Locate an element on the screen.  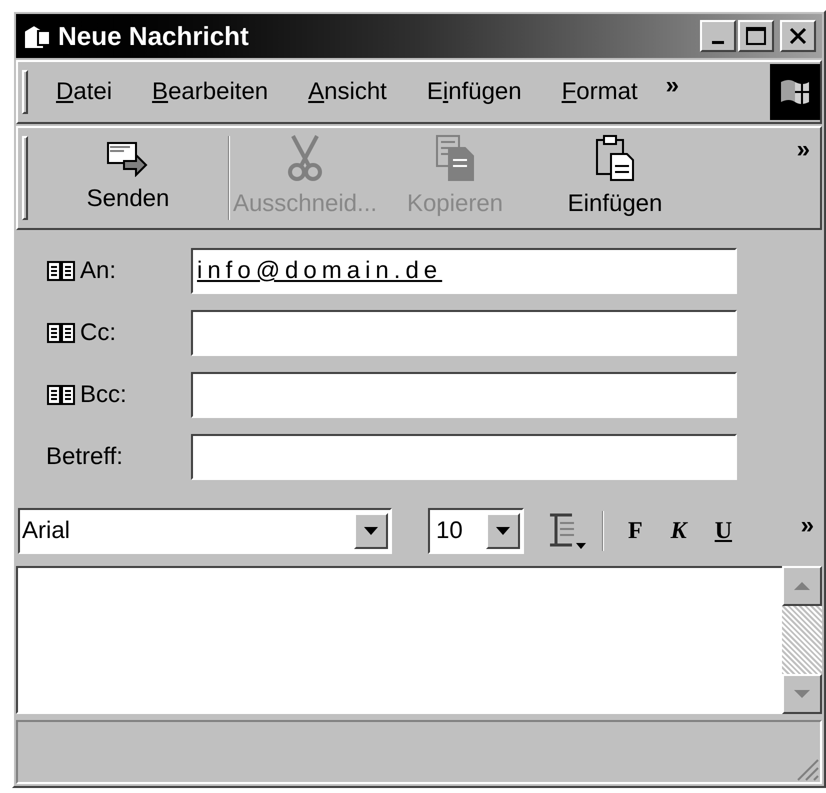
menu-item: Datei is located at coordinates (84, 92).